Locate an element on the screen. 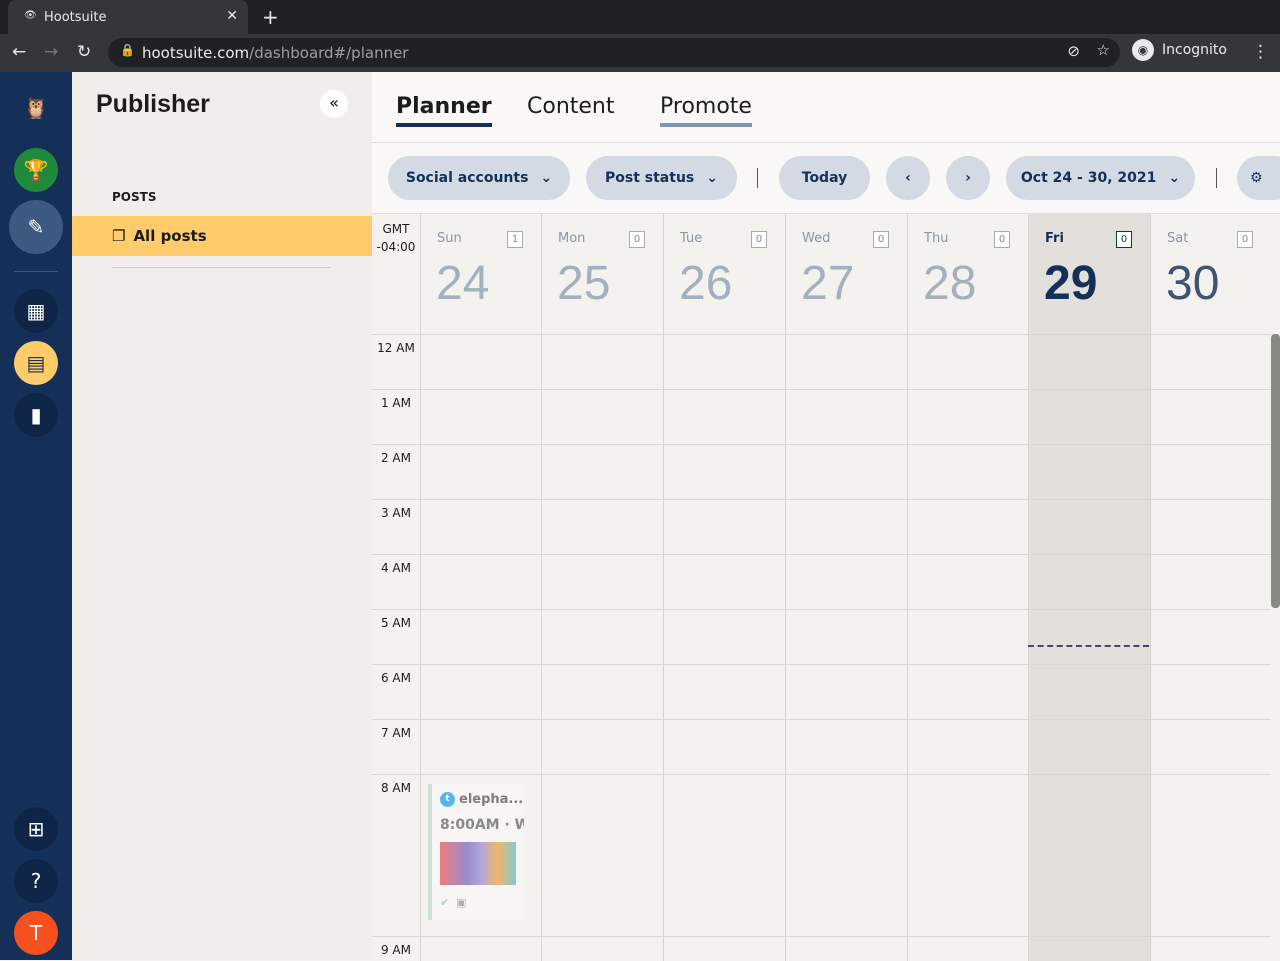 This screenshot has width=1280, height=961. twitter-icon: t is located at coordinates (447, 799).